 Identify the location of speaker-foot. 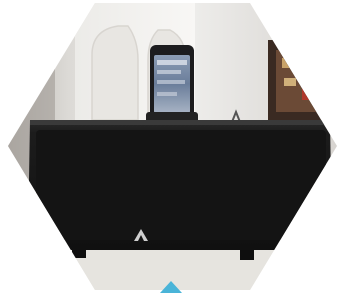
(247, 255).